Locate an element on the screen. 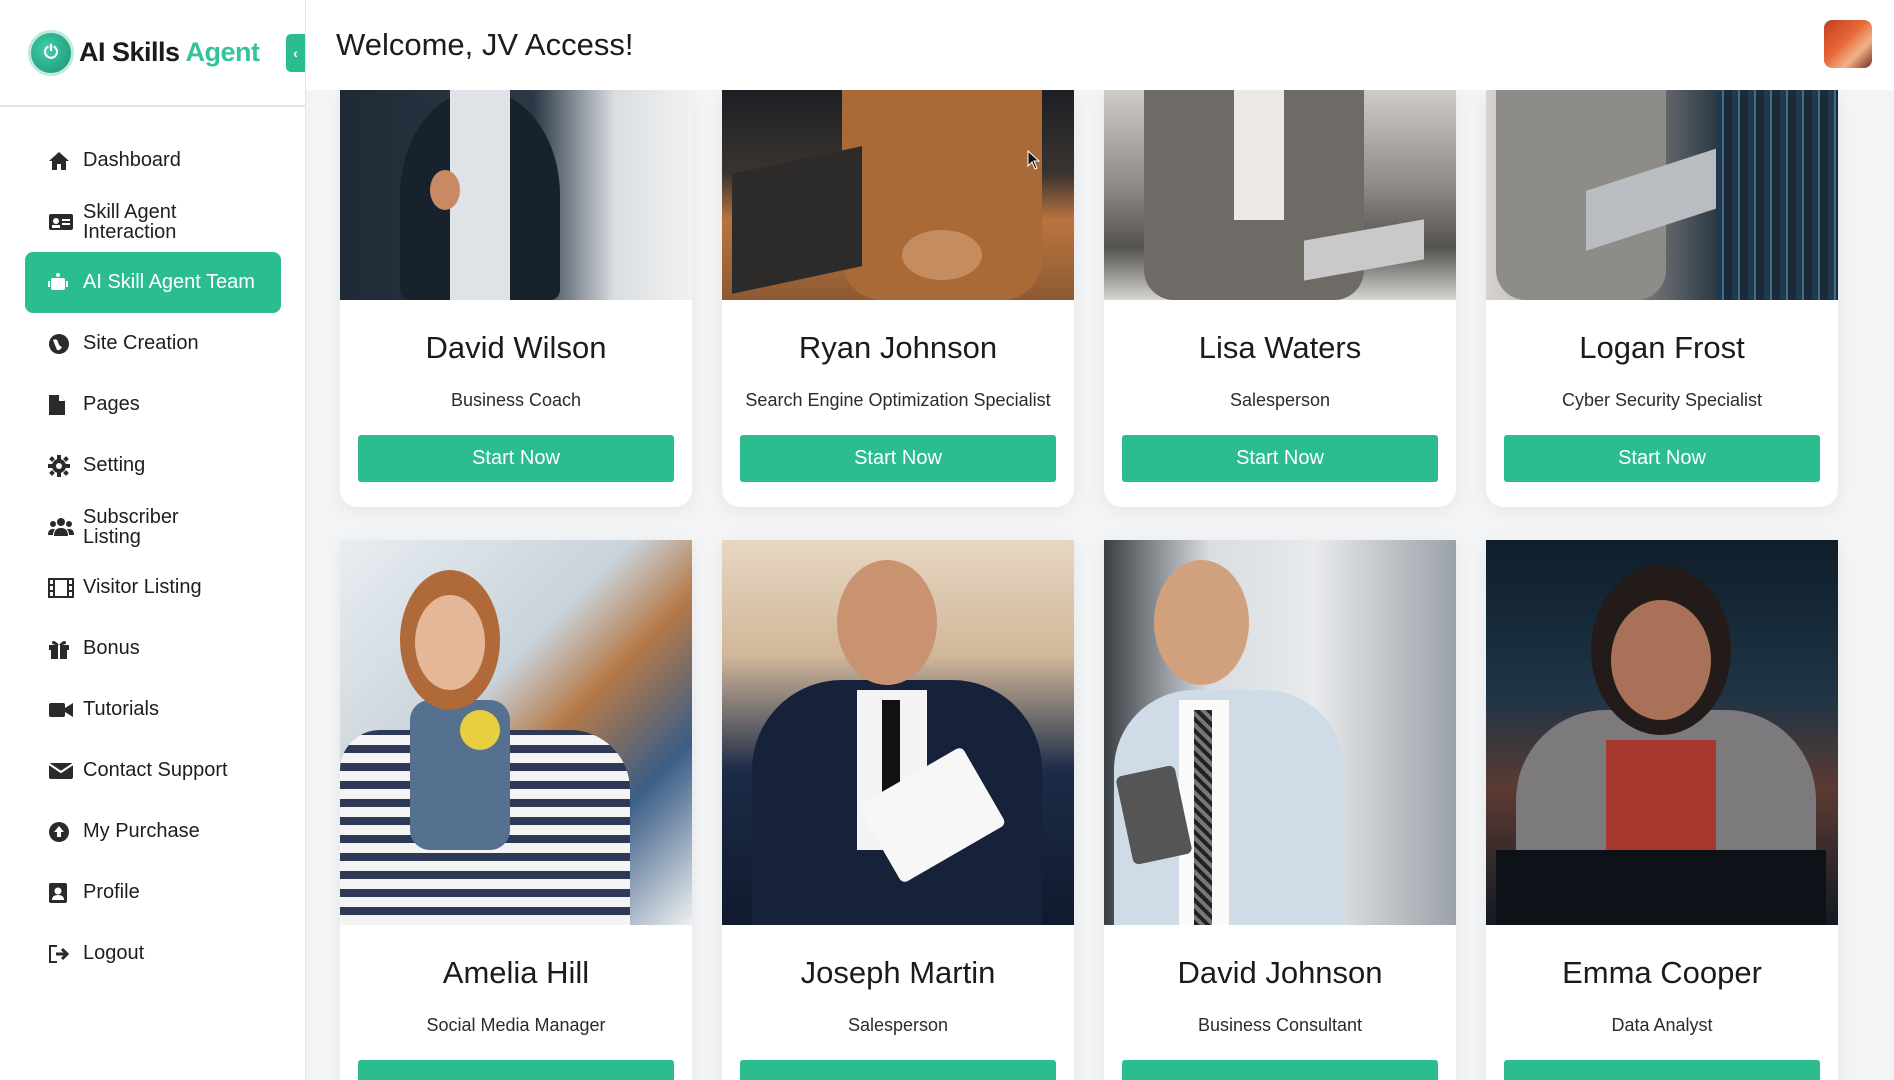 The height and width of the screenshot is (1080, 1894). brand-name-part2: Agent is located at coordinates (223, 52).